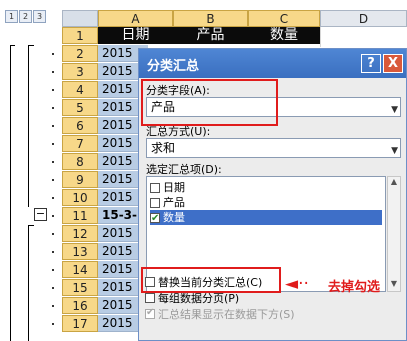 This screenshot has width=407, height=341. Describe the element at coordinates (226, 314) in the screenshot. I see `option-label: 汇总结果显示在数据下方(S)` at that location.